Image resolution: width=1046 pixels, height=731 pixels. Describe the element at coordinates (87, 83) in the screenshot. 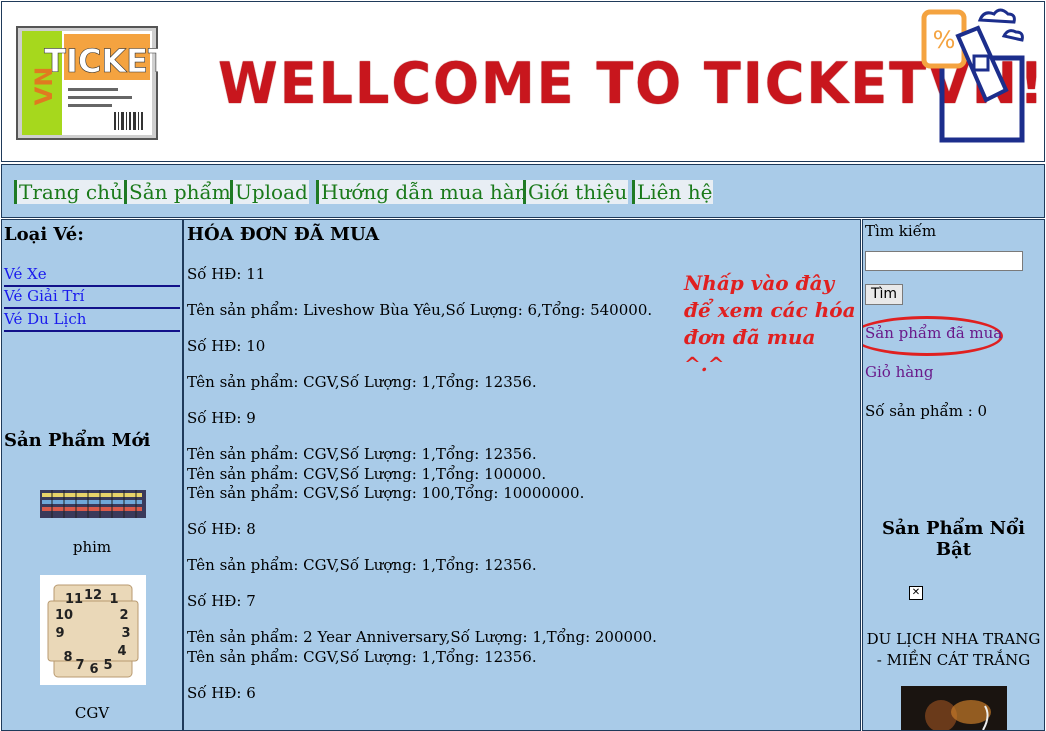

I see `ticket-logo: TICKET VN` at that location.